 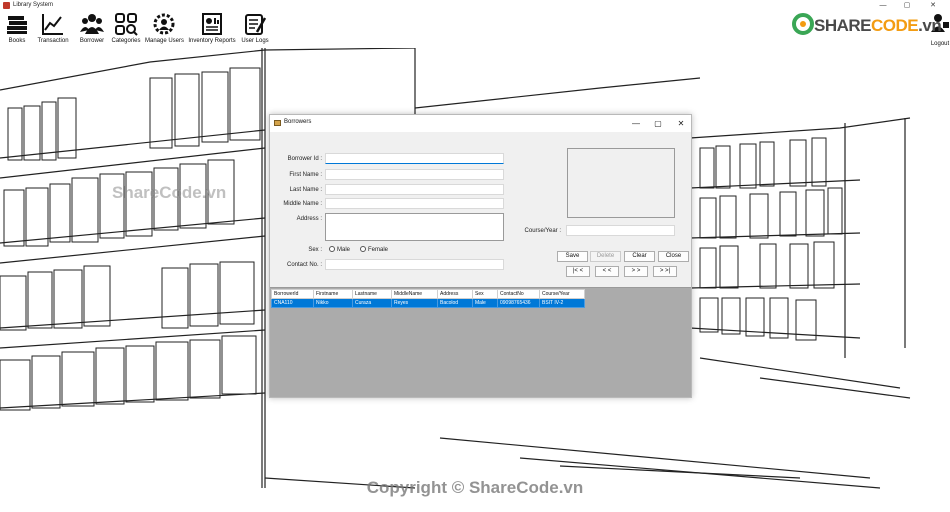 I want to click on categories-grid-icon, so click(x=126, y=24).